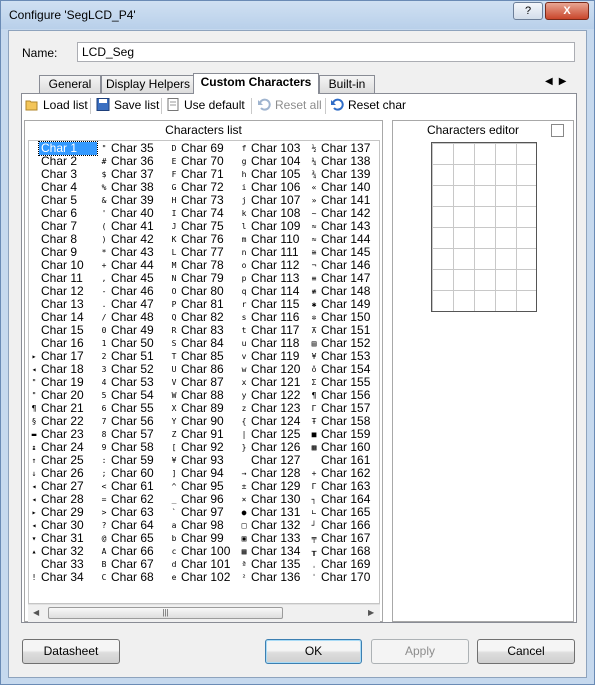  What do you see at coordinates (377, 105) in the screenshot?
I see `reset-char-label: Reset char` at bounding box center [377, 105].